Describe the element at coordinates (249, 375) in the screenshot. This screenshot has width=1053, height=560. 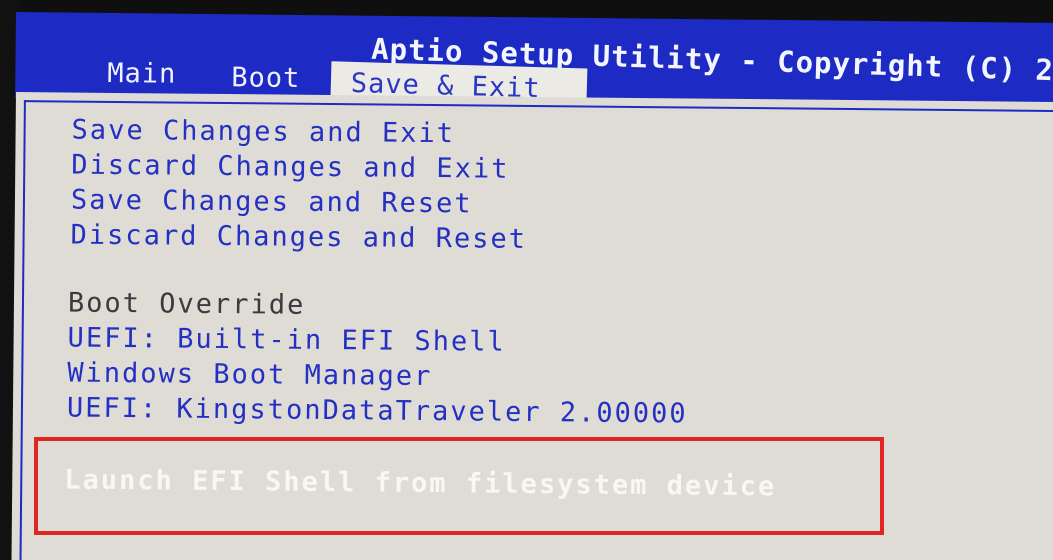
I see `boot-option-windows-boot-manager: Windows Boot Manager` at that location.